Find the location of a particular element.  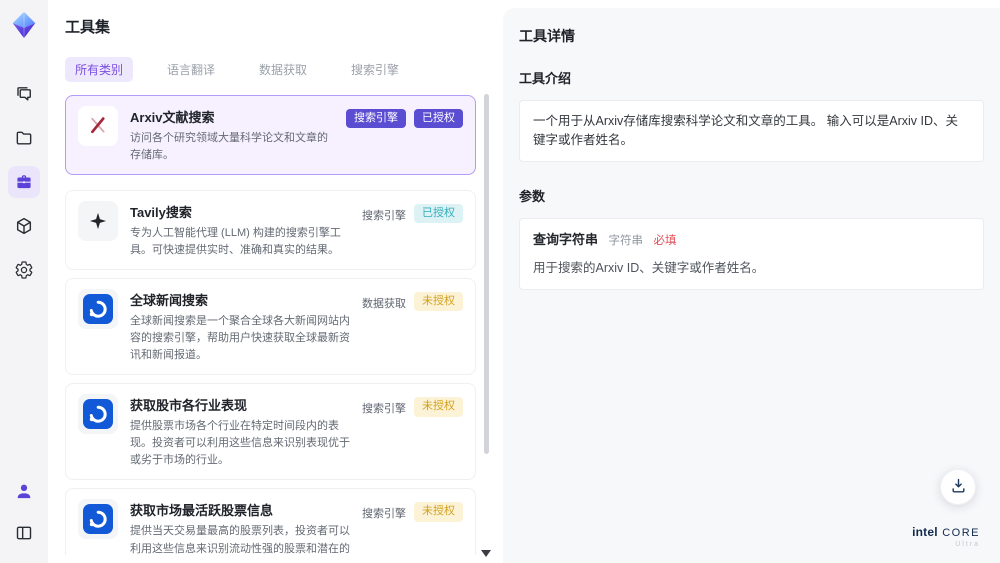

page-title: 工具集 is located at coordinates (88, 27).